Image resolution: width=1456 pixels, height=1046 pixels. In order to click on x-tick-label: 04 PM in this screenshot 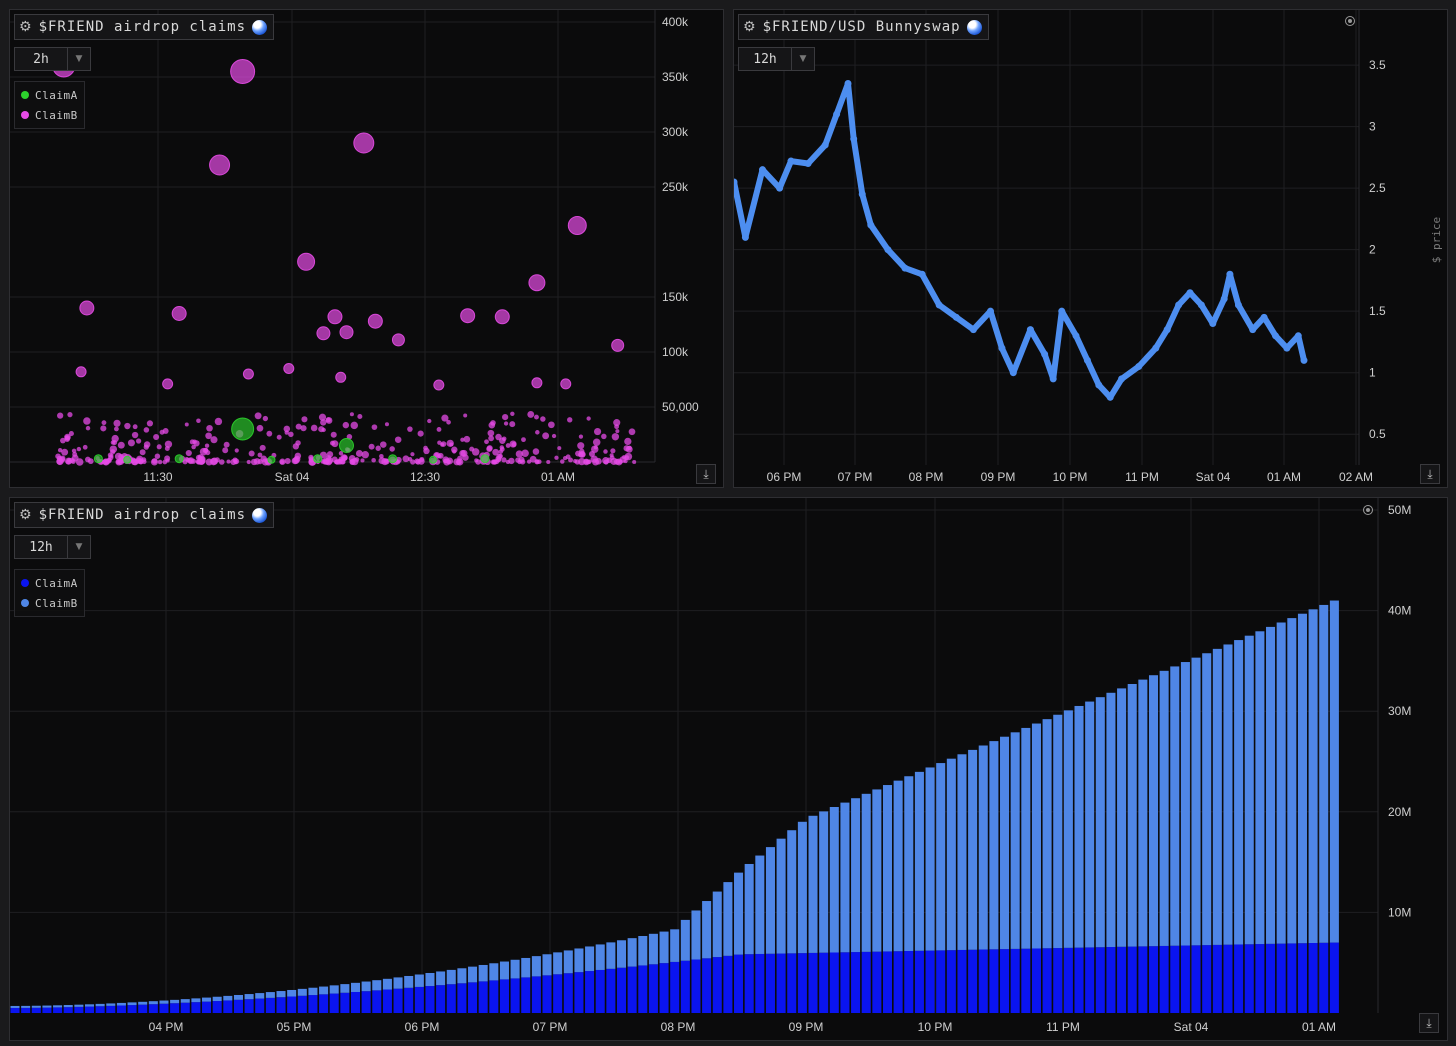, I will do `click(166, 1027)`.